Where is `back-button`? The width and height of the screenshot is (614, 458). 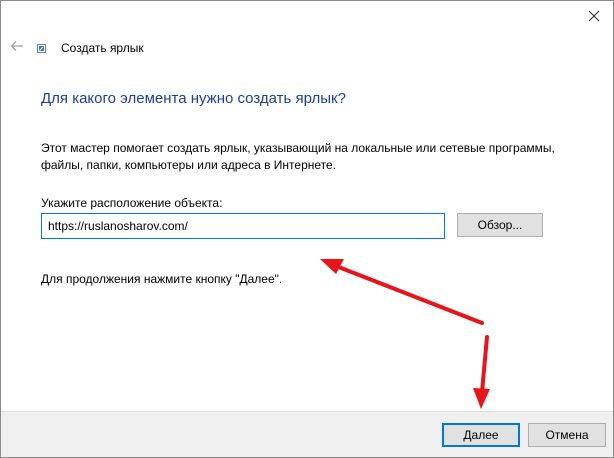 back-button is located at coordinates (17, 46).